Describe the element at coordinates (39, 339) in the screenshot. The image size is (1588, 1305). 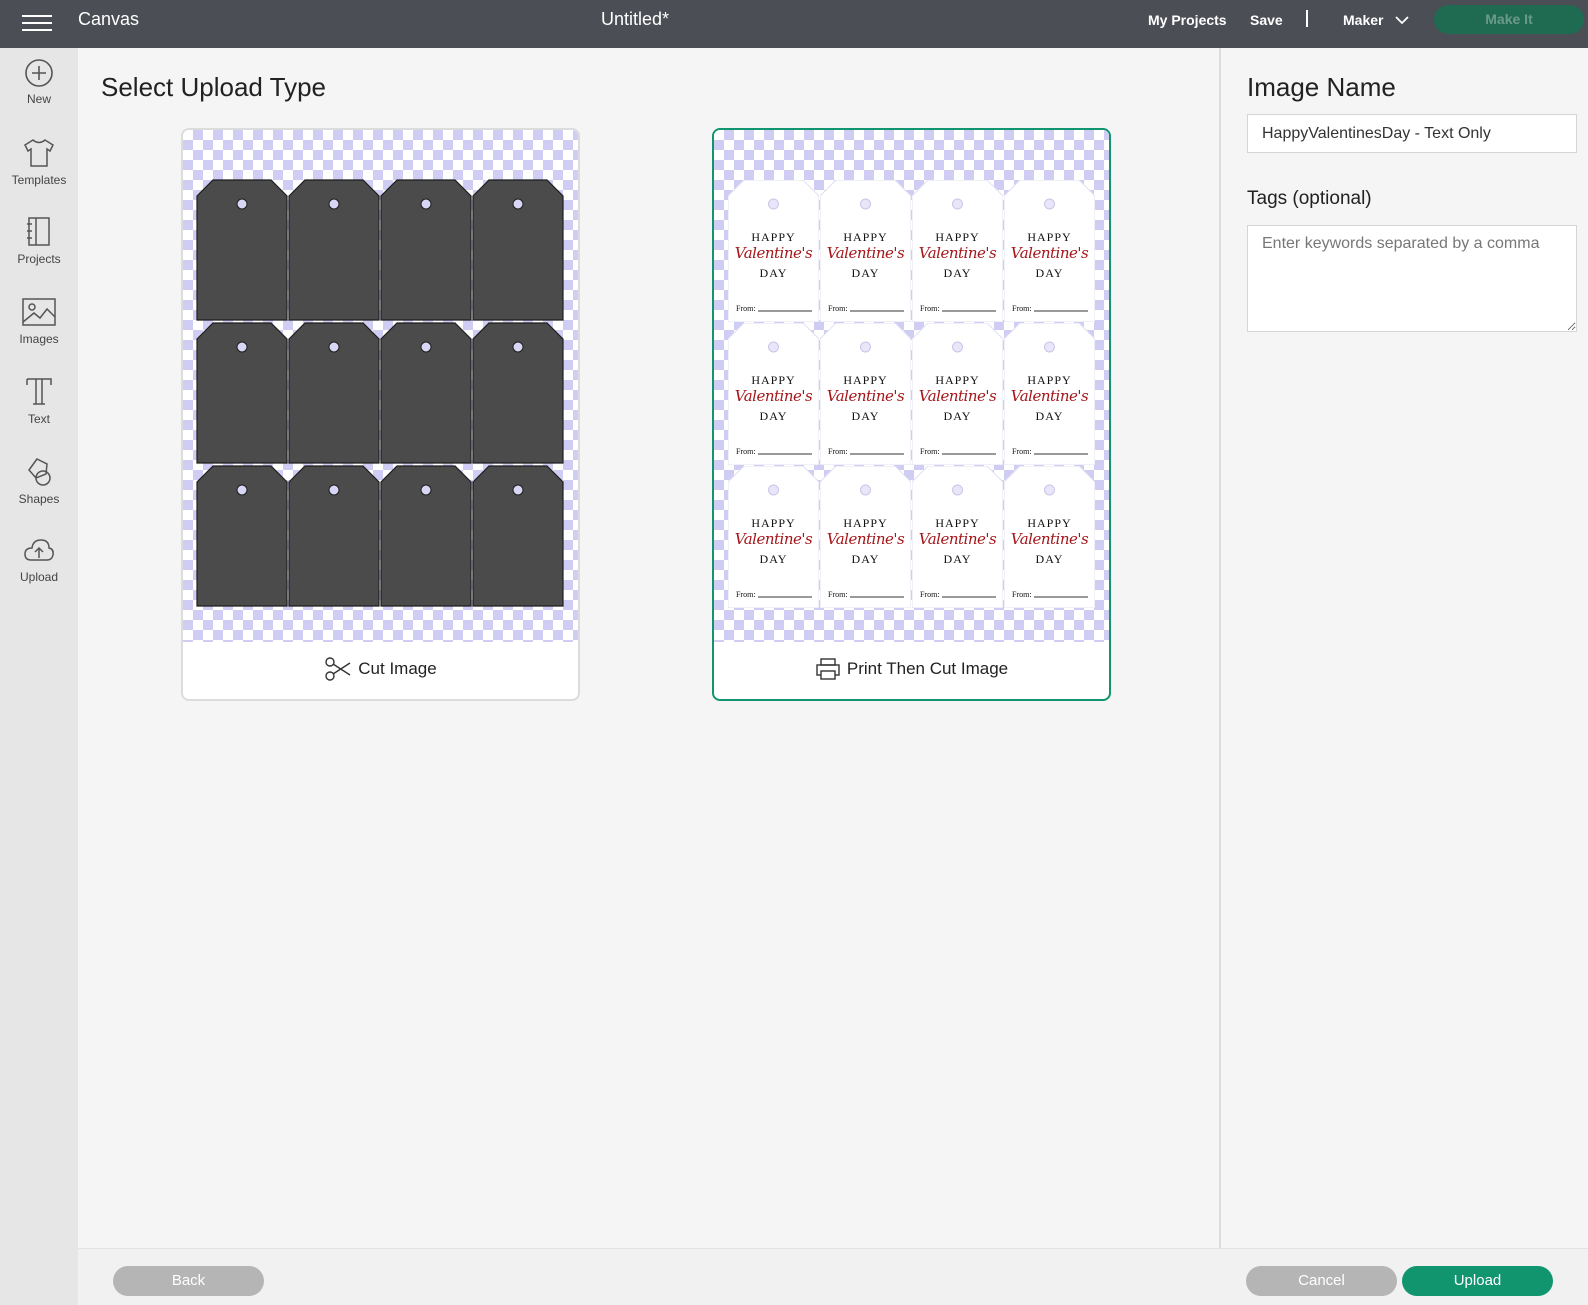
I see `sidebar-item-label: Images` at that location.